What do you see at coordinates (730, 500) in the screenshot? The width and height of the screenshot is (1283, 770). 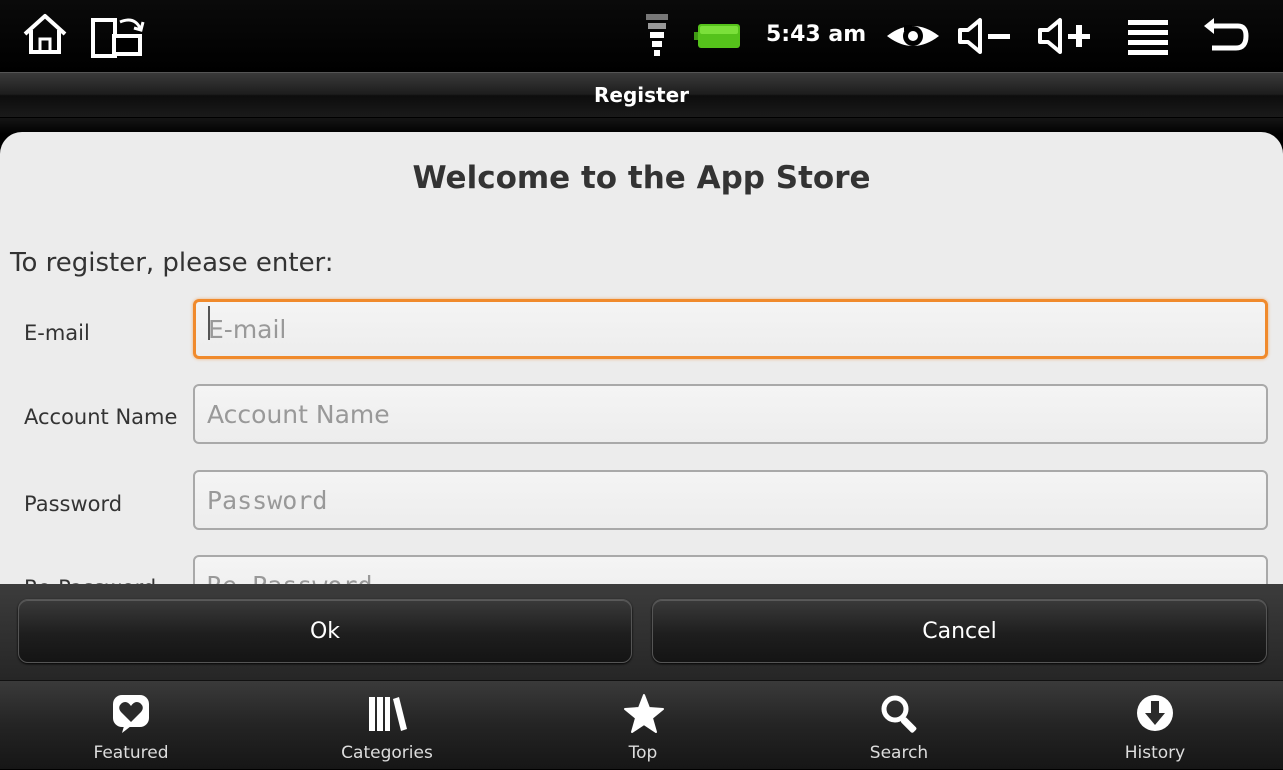 I see `password-field` at bounding box center [730, 500].